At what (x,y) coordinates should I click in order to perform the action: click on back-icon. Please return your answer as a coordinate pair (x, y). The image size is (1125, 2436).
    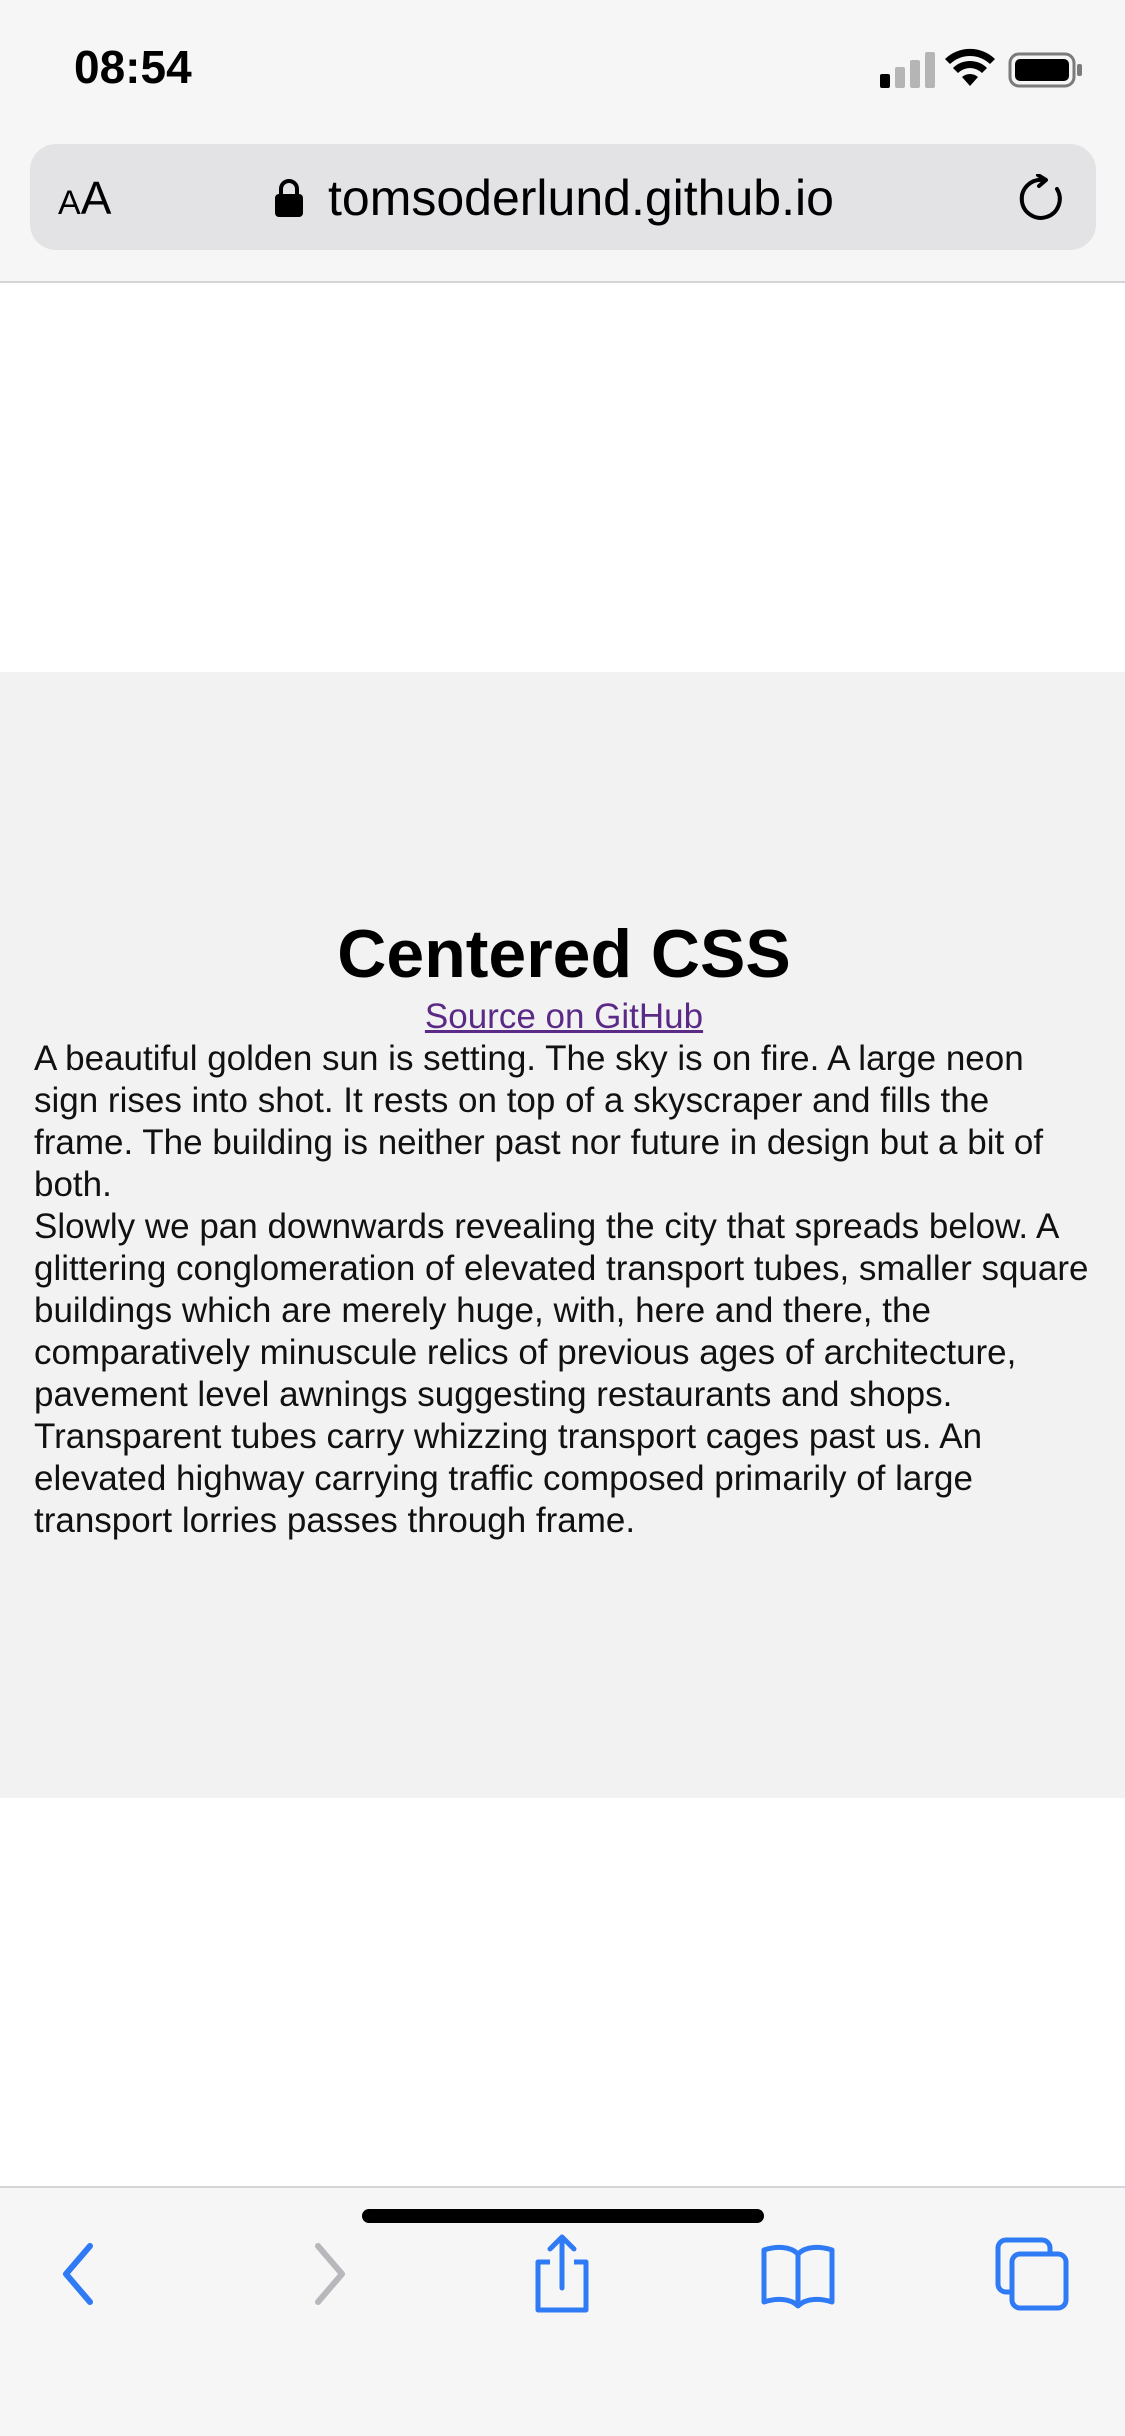
    Looking at the image, I should click on (88, 2274).